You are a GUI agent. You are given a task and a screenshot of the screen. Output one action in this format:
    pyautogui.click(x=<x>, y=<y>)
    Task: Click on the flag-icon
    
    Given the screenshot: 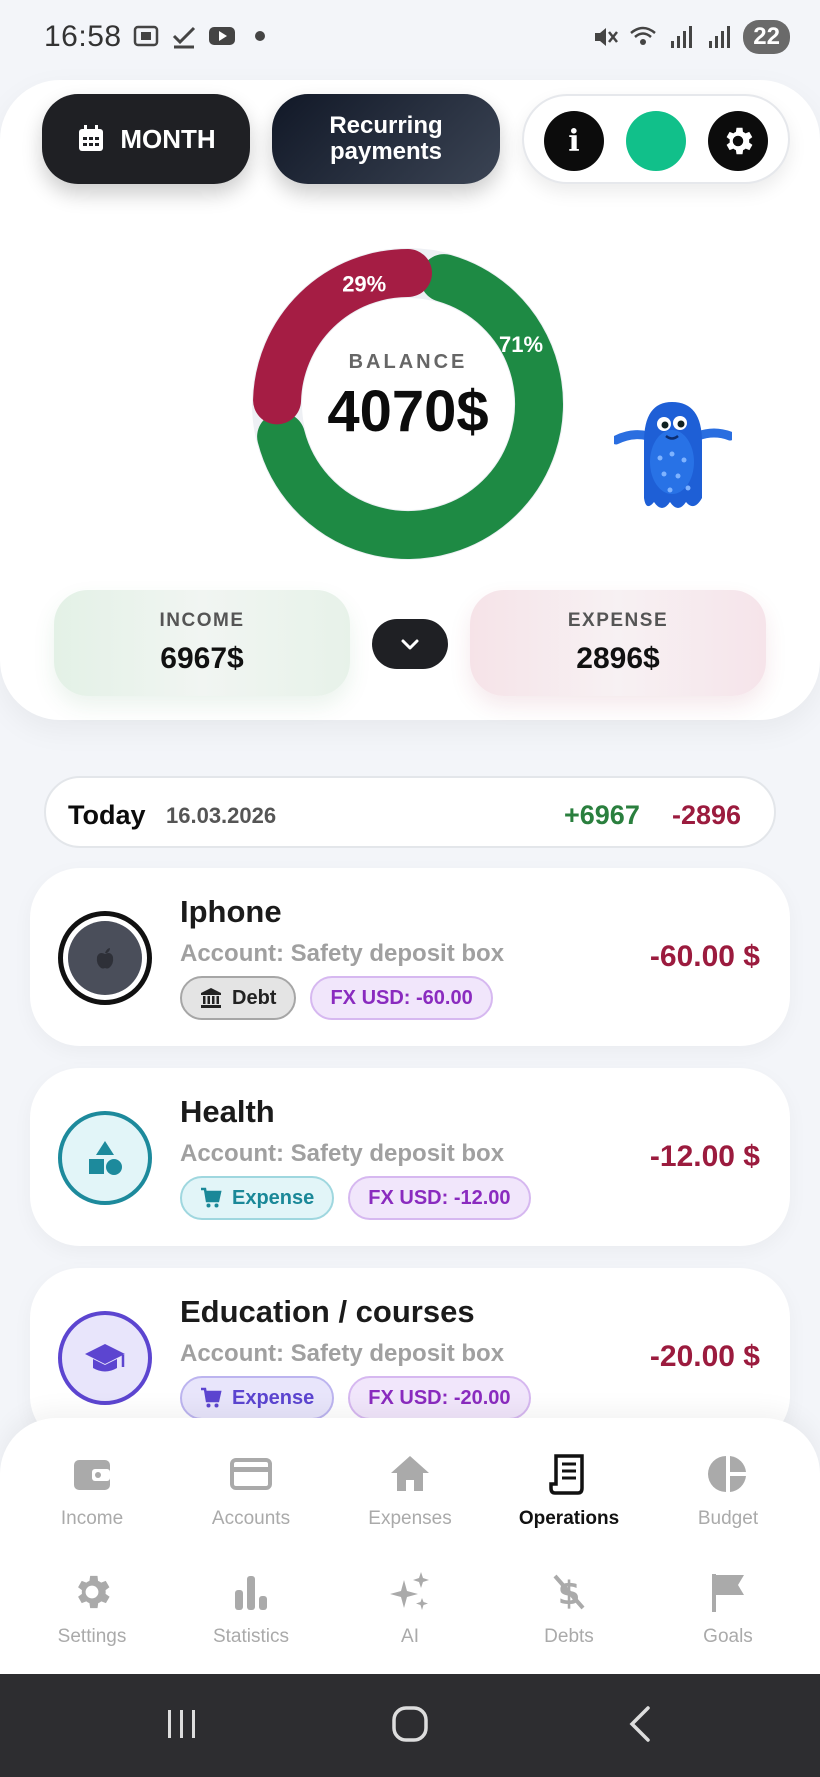 What is the action you would take?
    pyautogui.click(x=728, y=1593)
    